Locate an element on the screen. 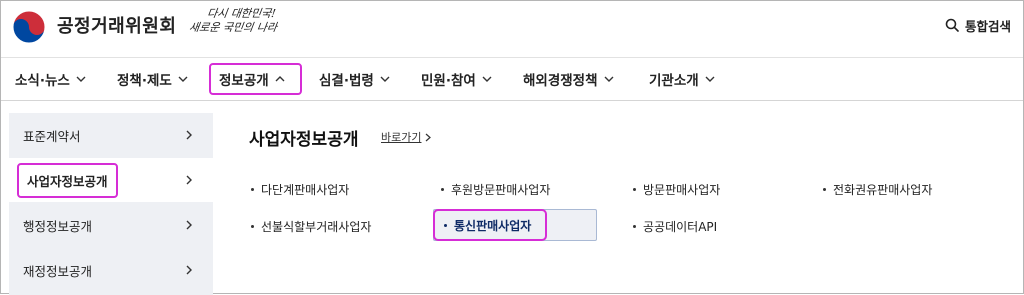  sidebar-item-finance-info: 재정정보공개 is located at coordinates (111, 270).